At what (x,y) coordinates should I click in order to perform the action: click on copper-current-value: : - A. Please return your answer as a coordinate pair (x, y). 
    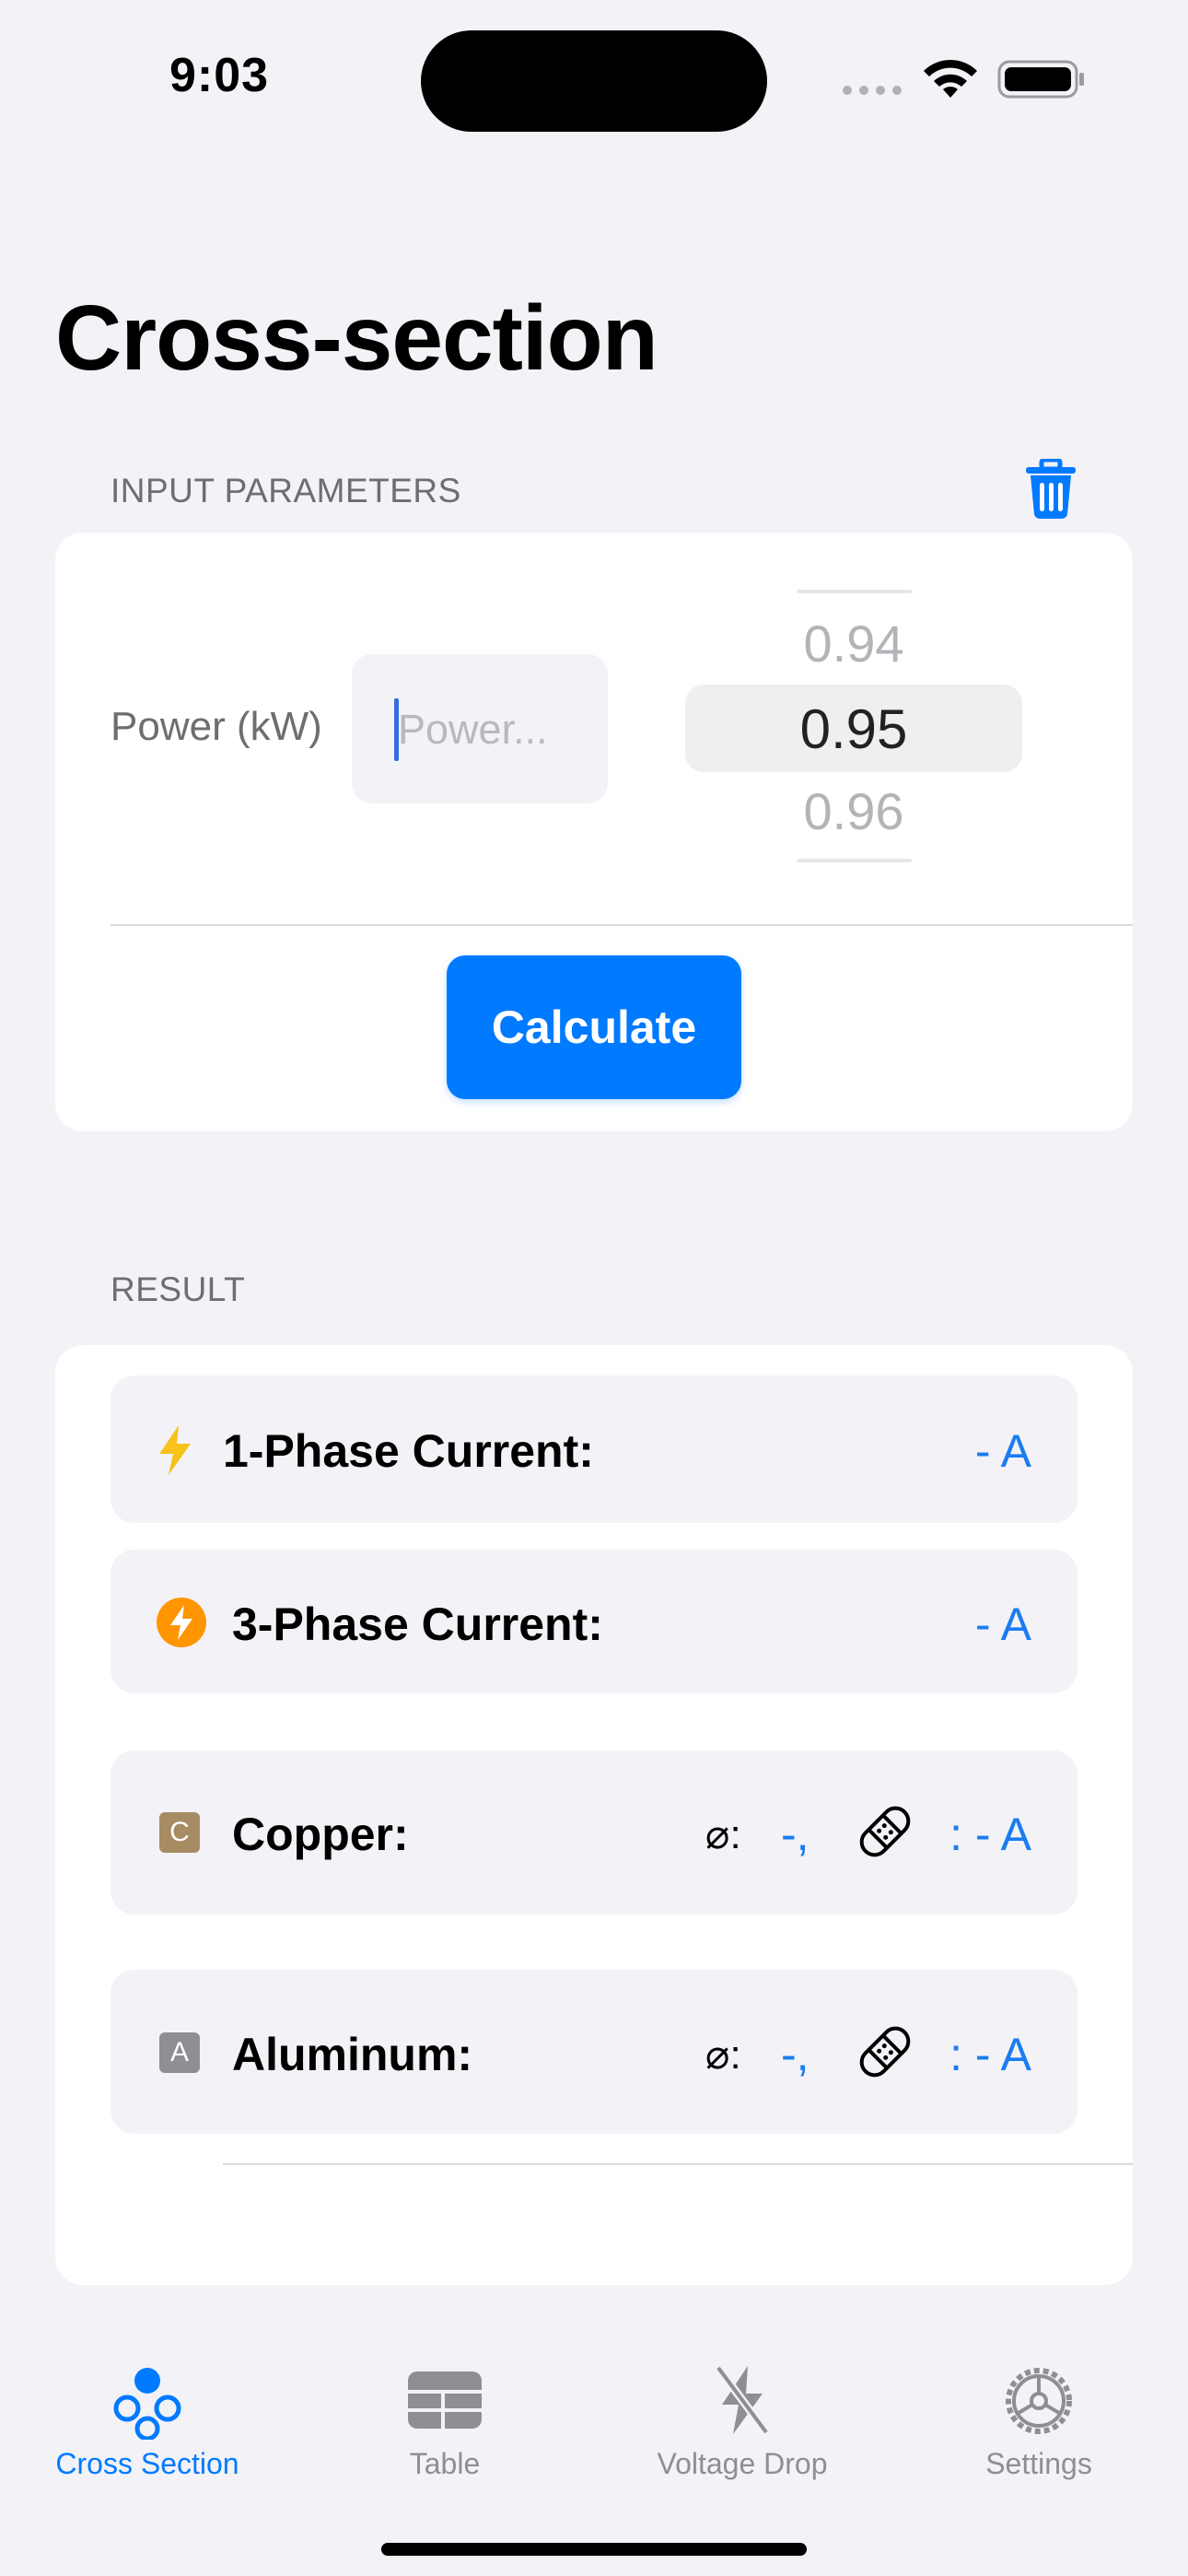
    Looking at the image, I should click on (990, 1834).